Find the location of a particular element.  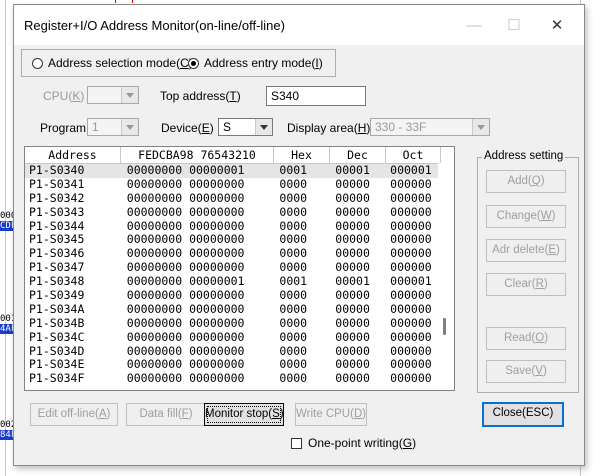

write-cpu-button: Write CPU(D) is located at coordinates (331, 414).